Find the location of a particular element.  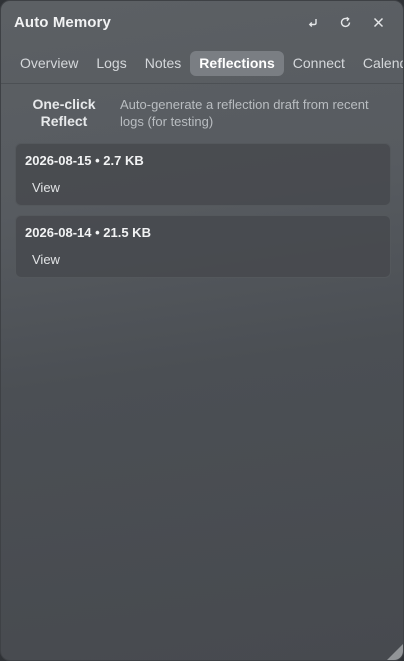

return-button is located at coordinates (312, 22).